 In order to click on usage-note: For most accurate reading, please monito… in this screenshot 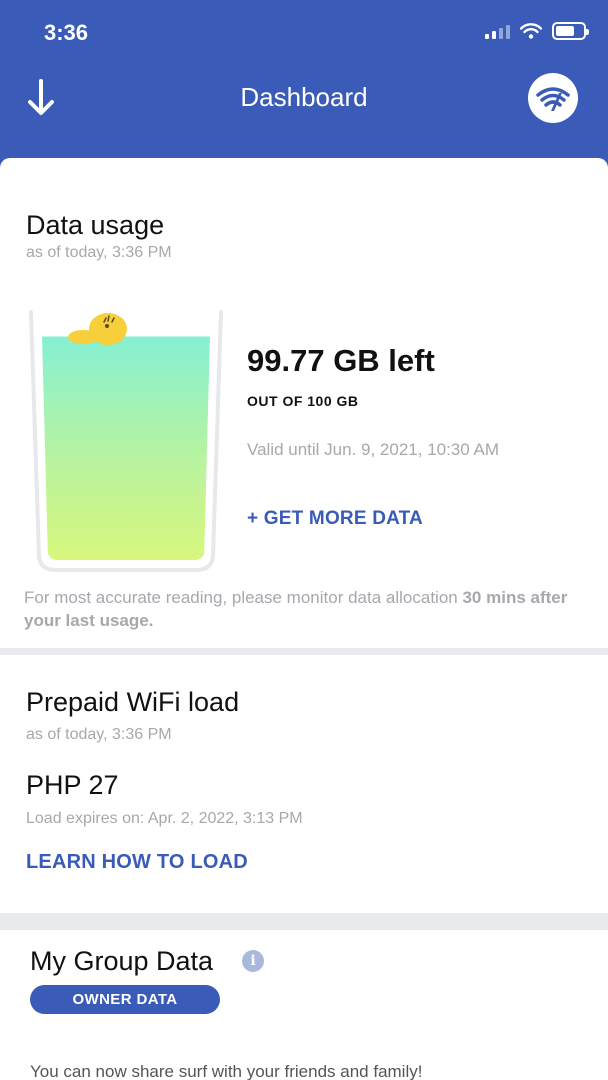, I will do `click(304, 609)`.